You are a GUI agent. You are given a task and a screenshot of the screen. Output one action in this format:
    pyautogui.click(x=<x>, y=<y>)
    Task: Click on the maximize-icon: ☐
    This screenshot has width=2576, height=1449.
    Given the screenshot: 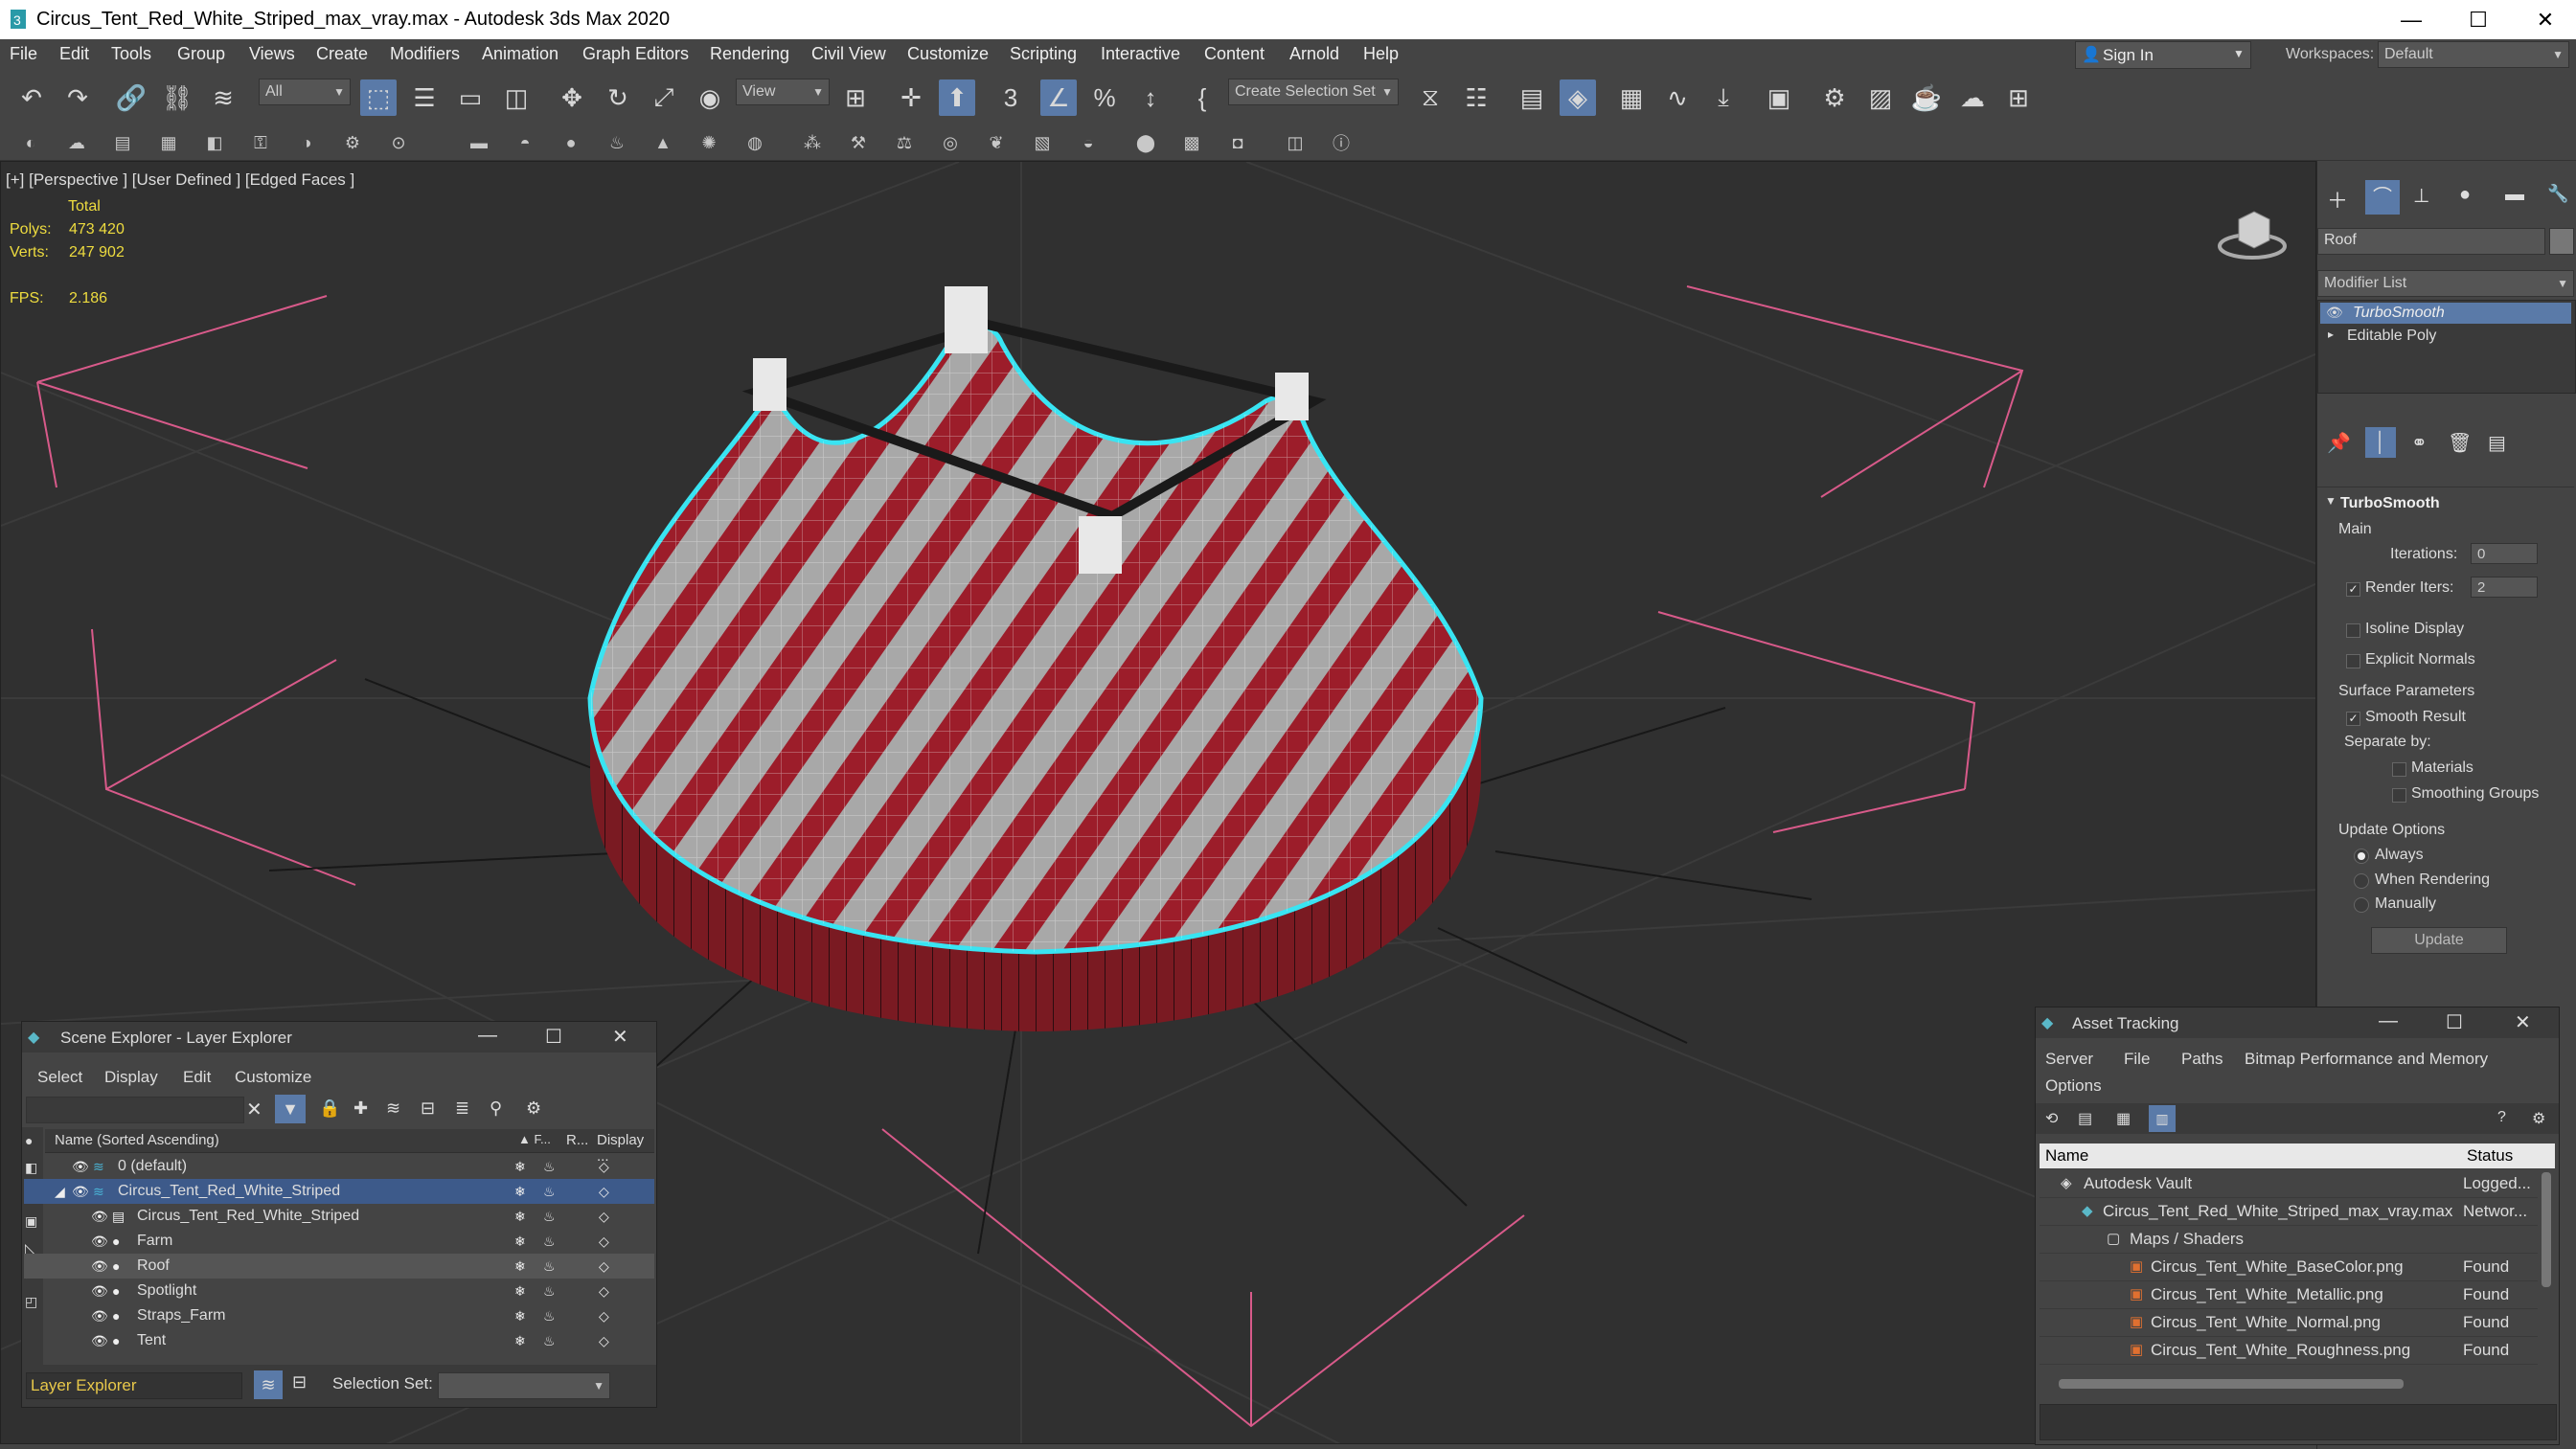 What is the action you would take?
    pyautogui.click(x=2454, y=1022)
    